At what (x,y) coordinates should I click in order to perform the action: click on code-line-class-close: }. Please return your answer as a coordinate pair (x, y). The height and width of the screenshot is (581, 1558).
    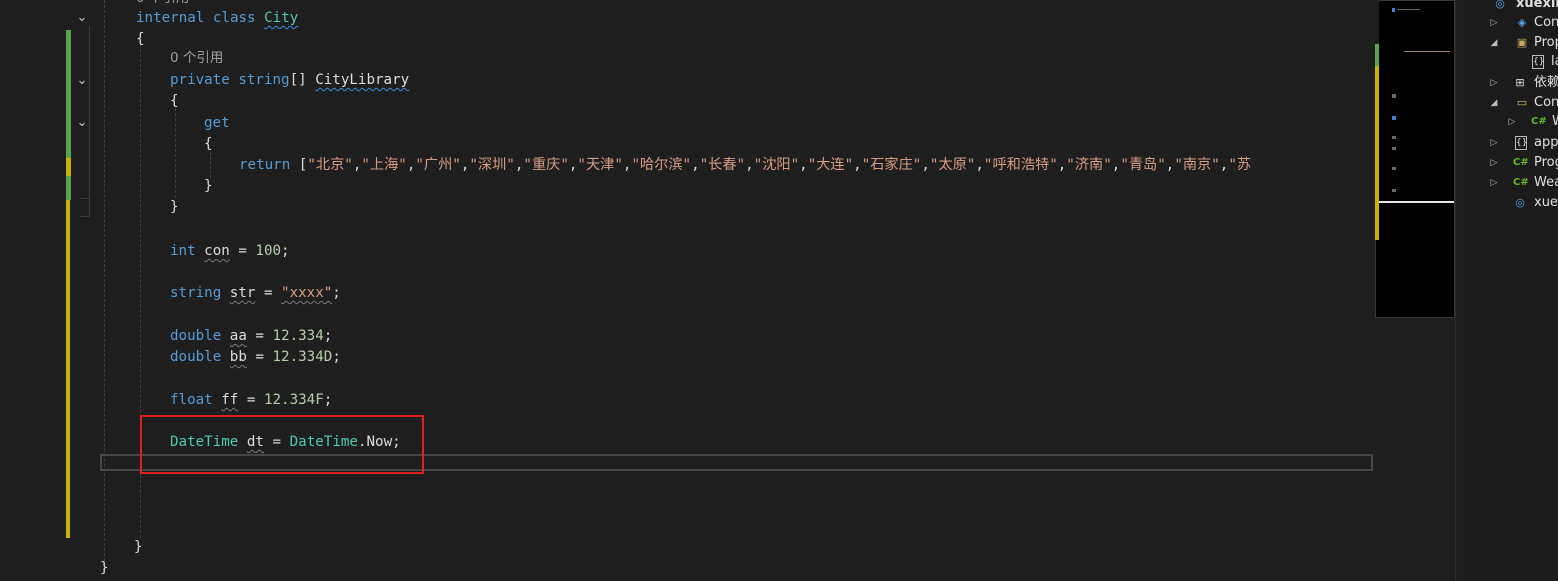
    Looking at the image, I should click on (138, 547).